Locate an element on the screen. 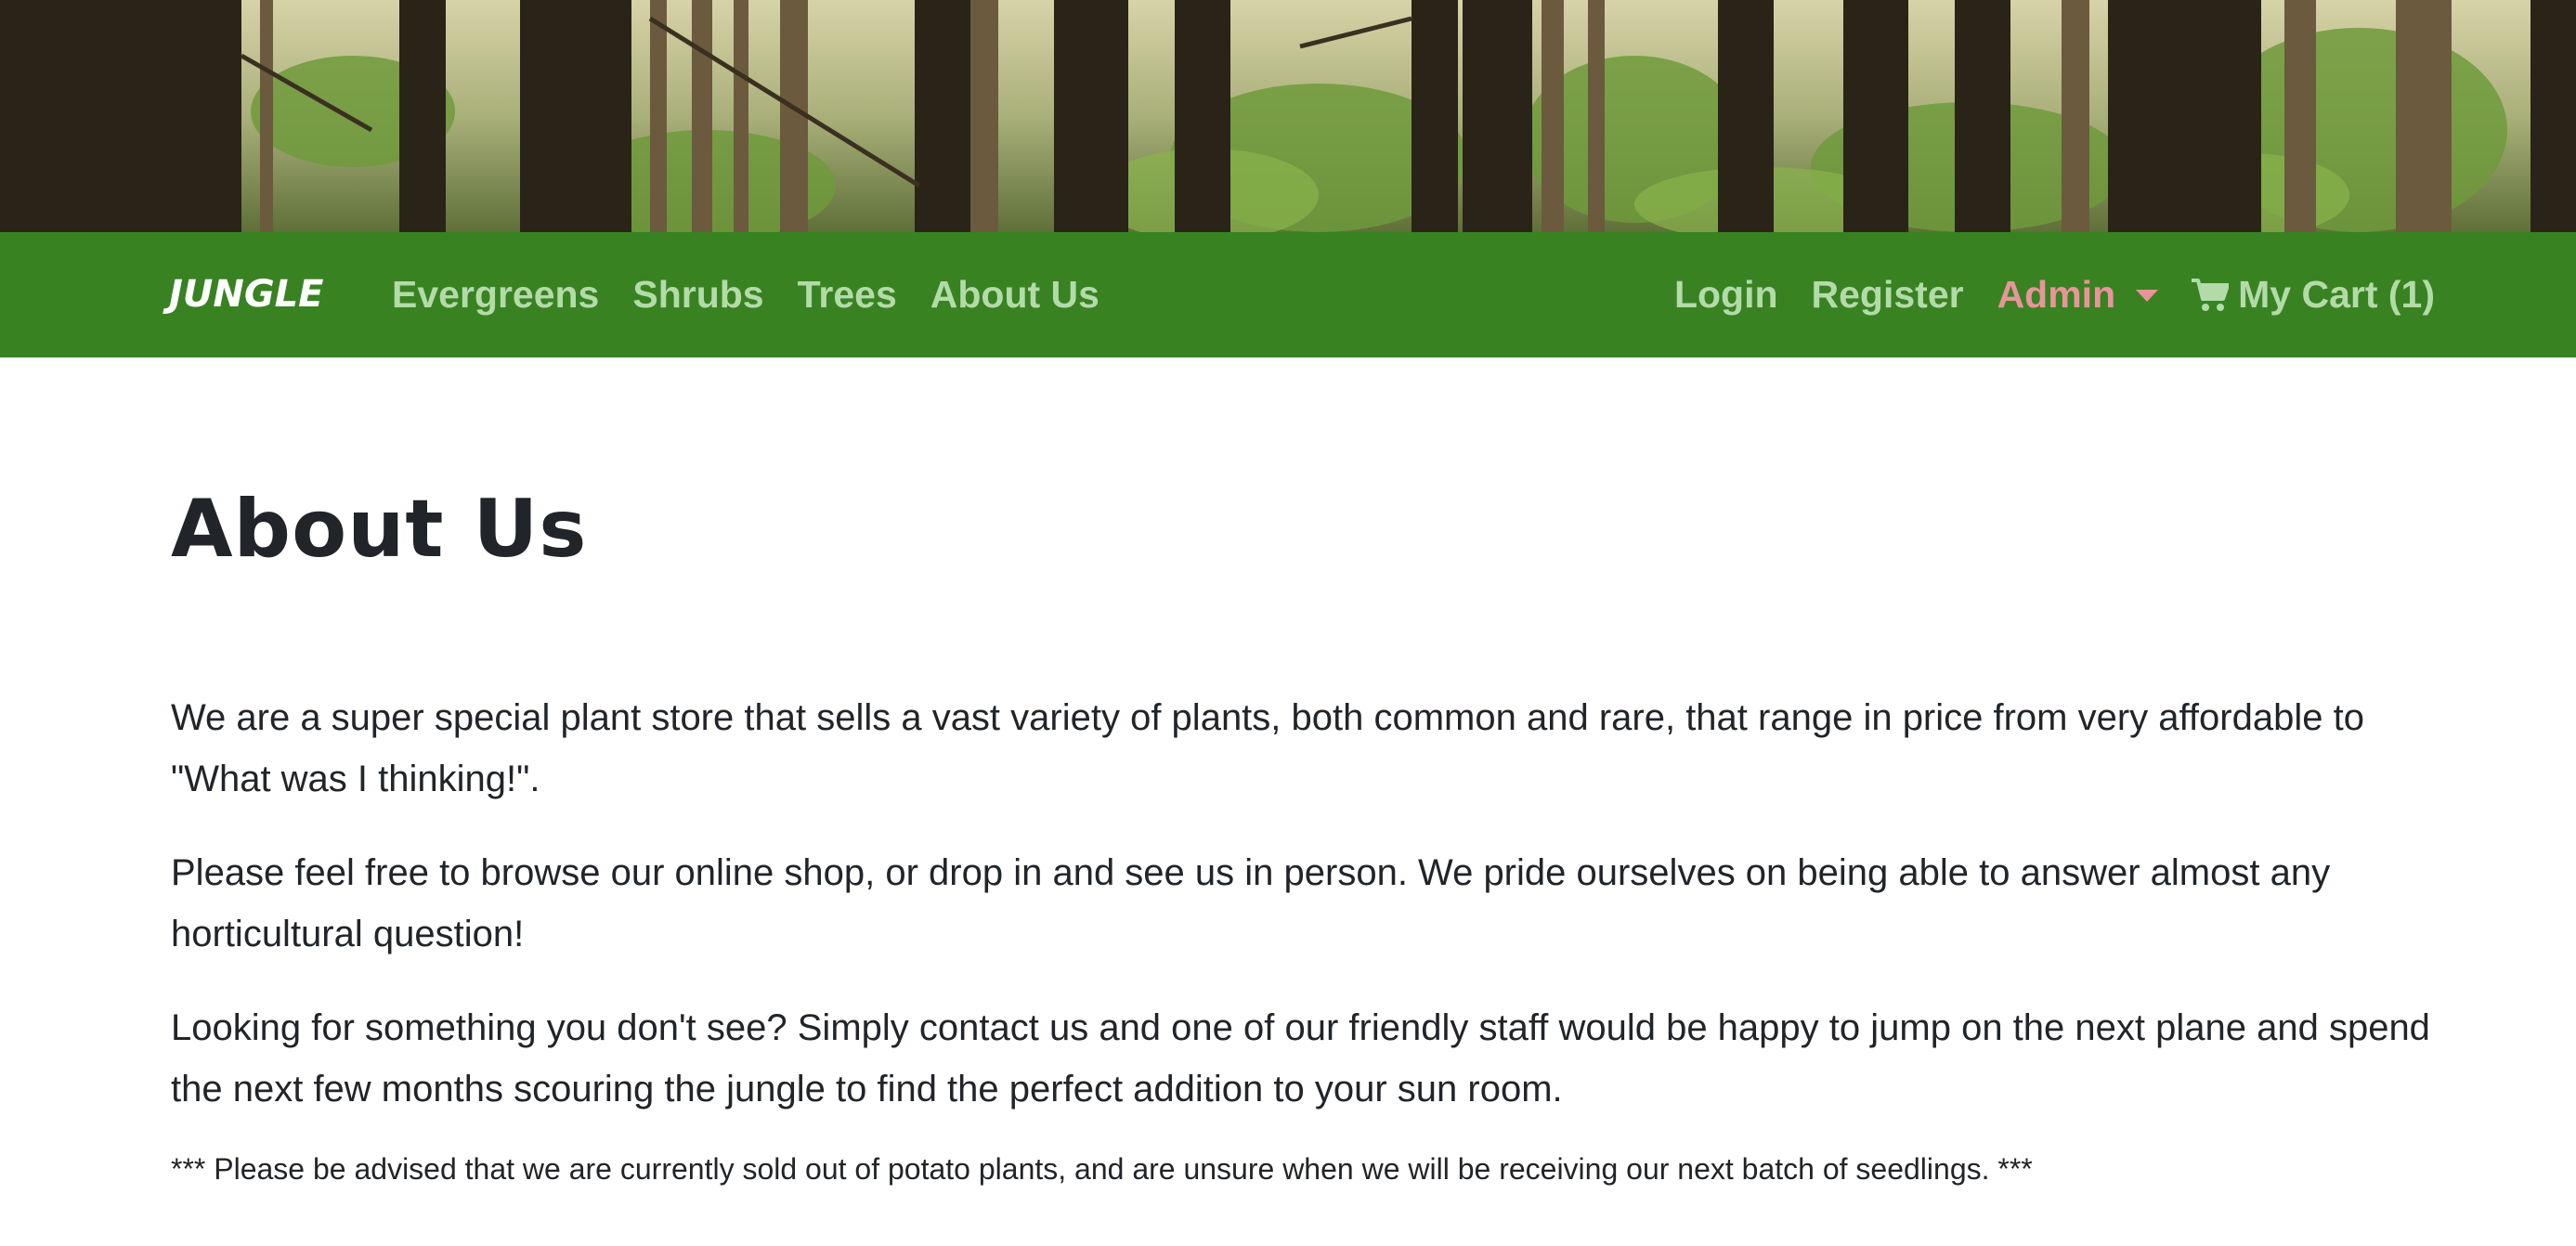 The width and height of the screenshot is (2576, 1246). login-link: Login is located at coordinates (1726, 295).